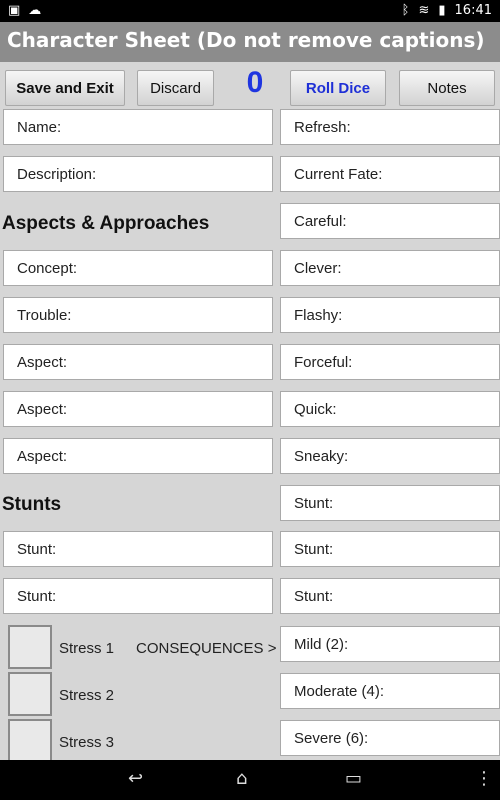  What do you see at coordinates (484, 778) in the screenshot?
I see `overflow-menu-icon: ⋮` at bounding box center [484, 778].